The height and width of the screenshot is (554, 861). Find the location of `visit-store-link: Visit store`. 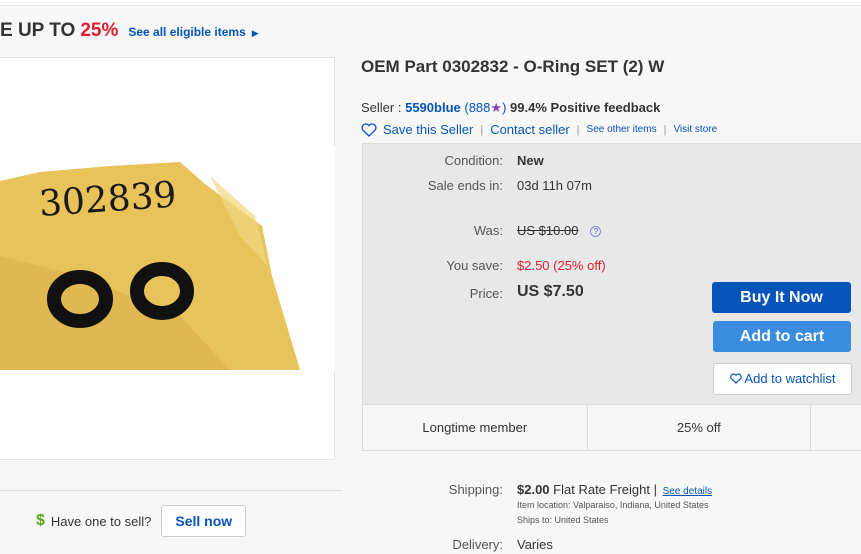

visit-store-link: Visit store is located at coordinates (695, 129).